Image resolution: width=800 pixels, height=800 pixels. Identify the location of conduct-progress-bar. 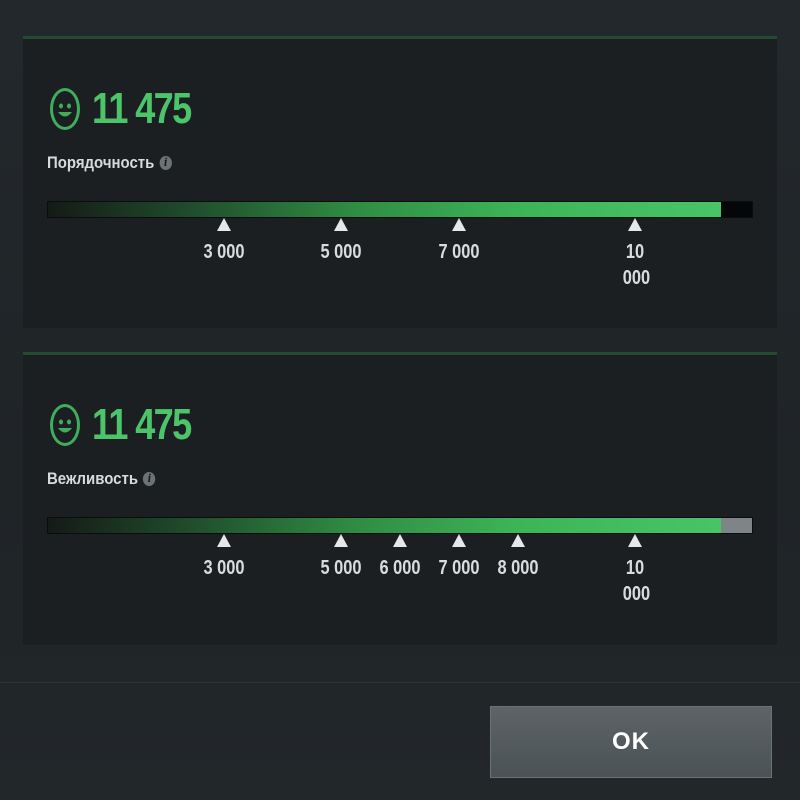
(400, 209).